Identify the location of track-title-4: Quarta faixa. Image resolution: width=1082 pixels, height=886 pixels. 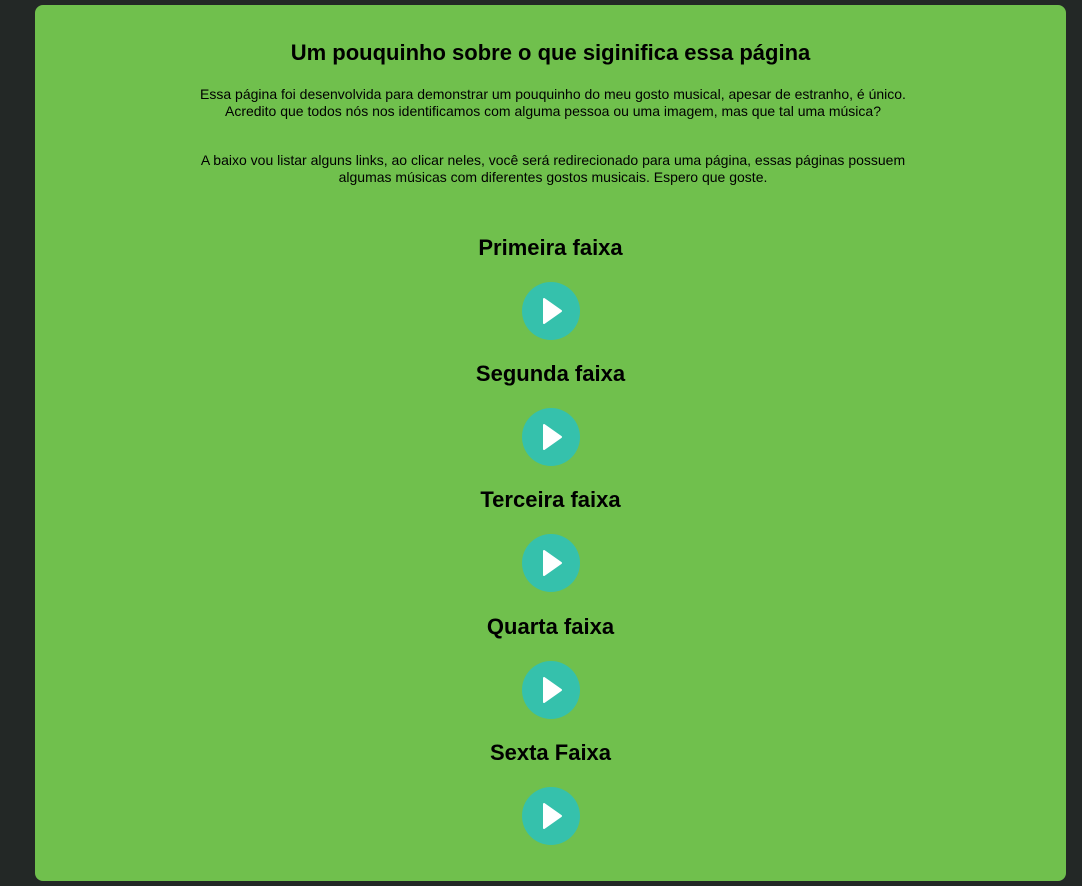
(550, 626).